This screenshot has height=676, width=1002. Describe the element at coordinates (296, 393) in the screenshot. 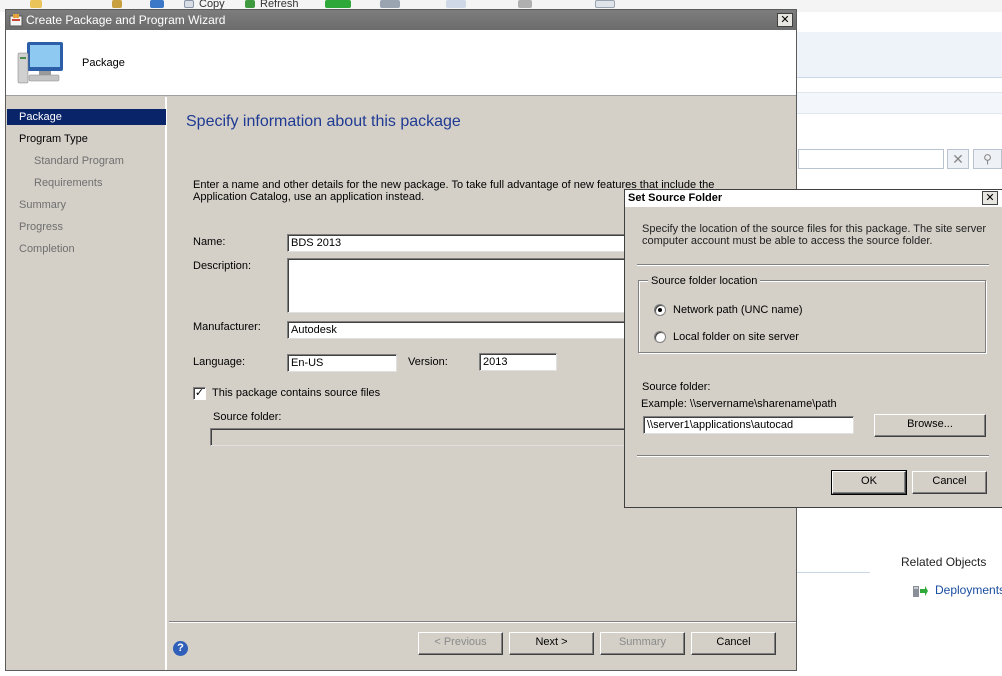

I see `source-files-checkbox-label: This package contains source files` at that location.